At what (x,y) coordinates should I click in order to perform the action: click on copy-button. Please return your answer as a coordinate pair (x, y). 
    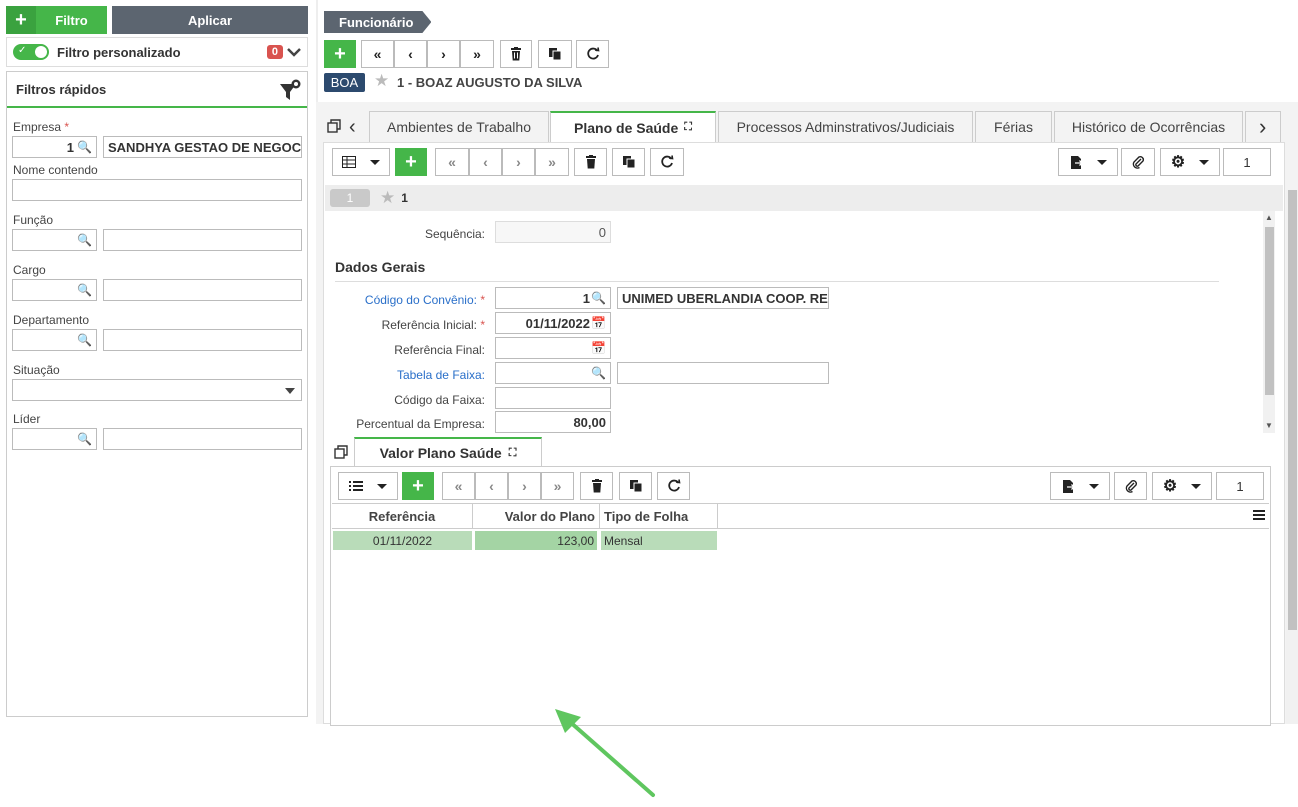
    Looking at the image, I should click on (555, 54).